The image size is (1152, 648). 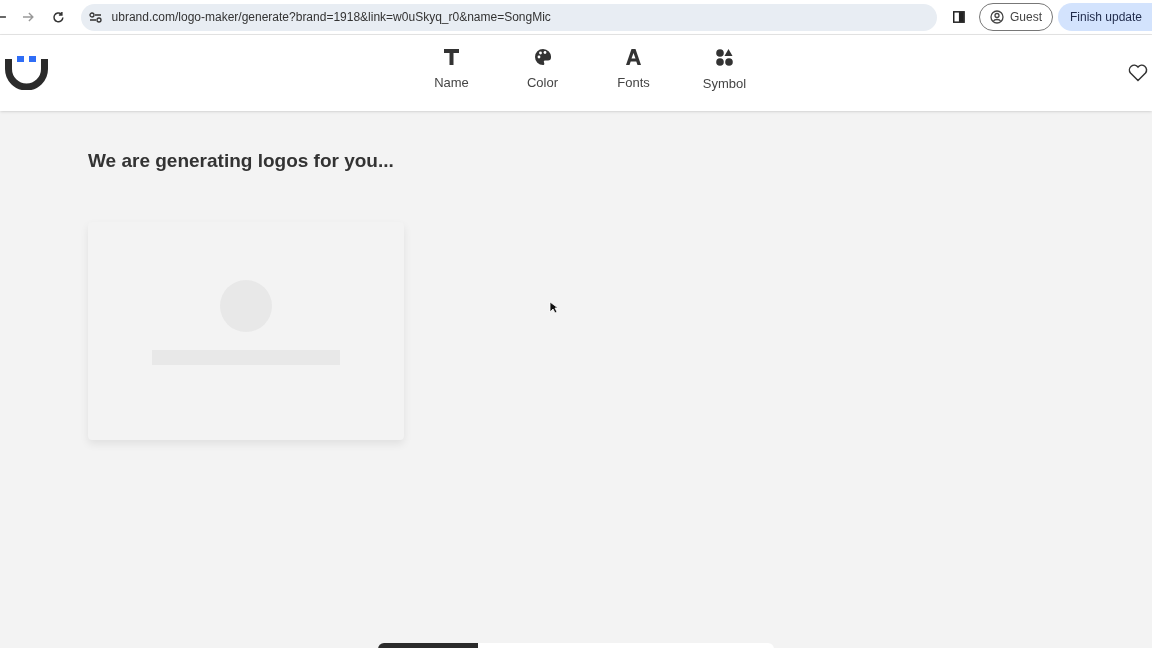 What do you see at coordinates (26, 73) in the screenshot?
I see `logo-icon` at bounding box center [26, 73].